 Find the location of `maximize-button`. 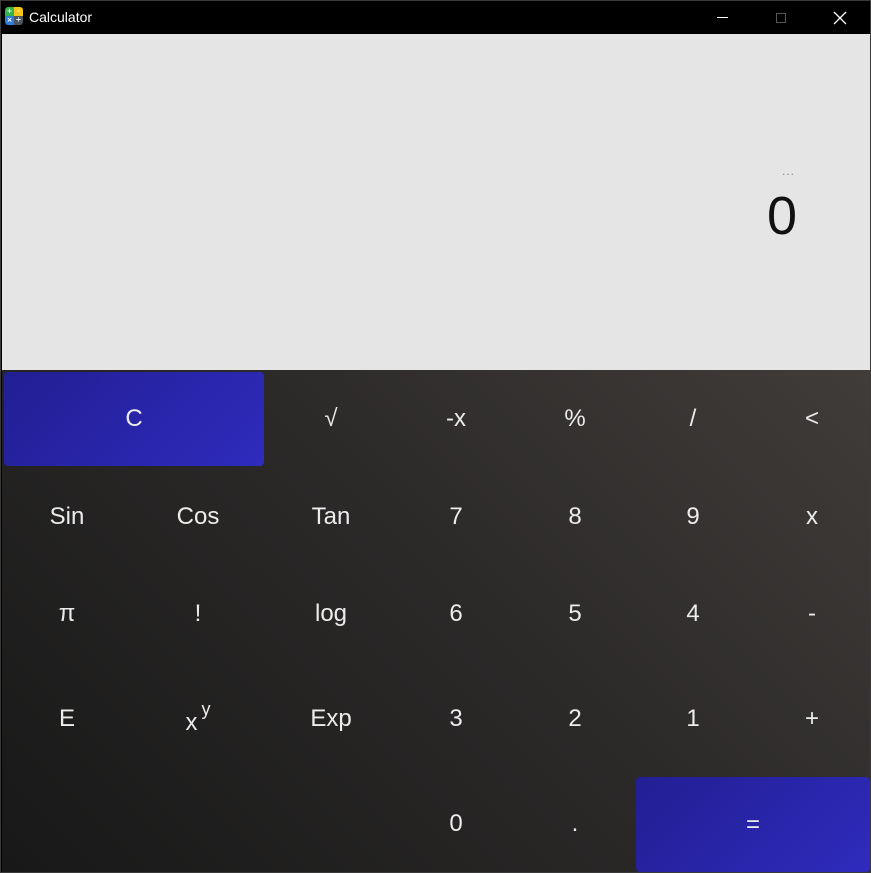

maximize-button is located at coordinates (781, 17).